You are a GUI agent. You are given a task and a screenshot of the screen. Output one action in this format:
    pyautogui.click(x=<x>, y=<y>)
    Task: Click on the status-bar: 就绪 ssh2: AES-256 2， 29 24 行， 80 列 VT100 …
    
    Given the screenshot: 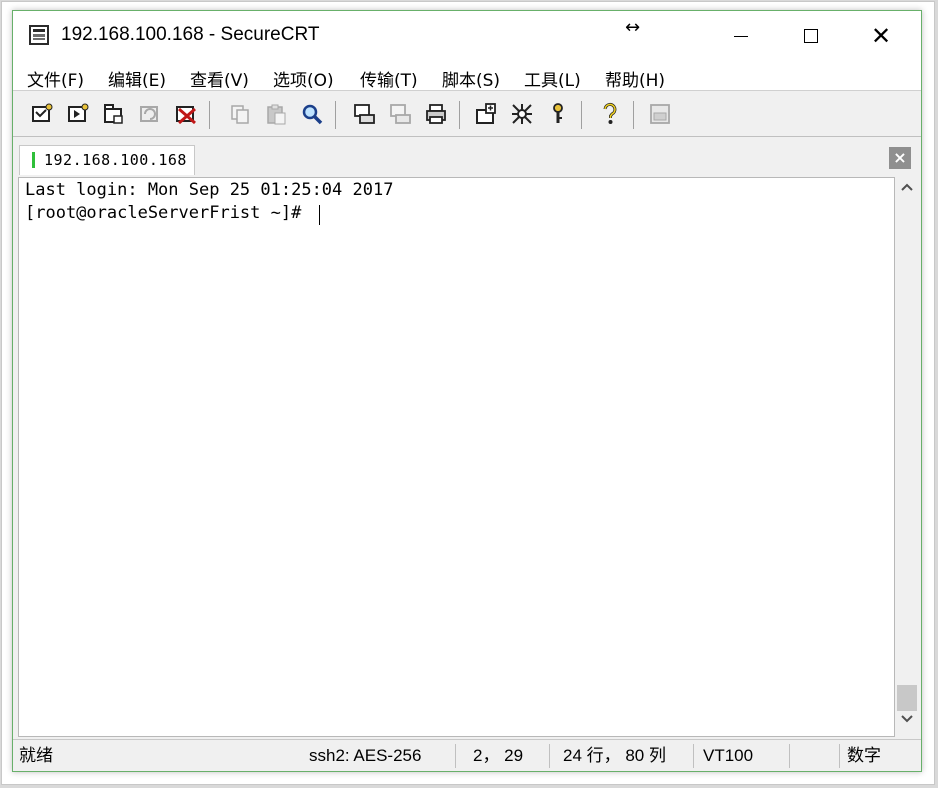 What is the action you would take?
    pyautogui.click(x=467, y=755)
    